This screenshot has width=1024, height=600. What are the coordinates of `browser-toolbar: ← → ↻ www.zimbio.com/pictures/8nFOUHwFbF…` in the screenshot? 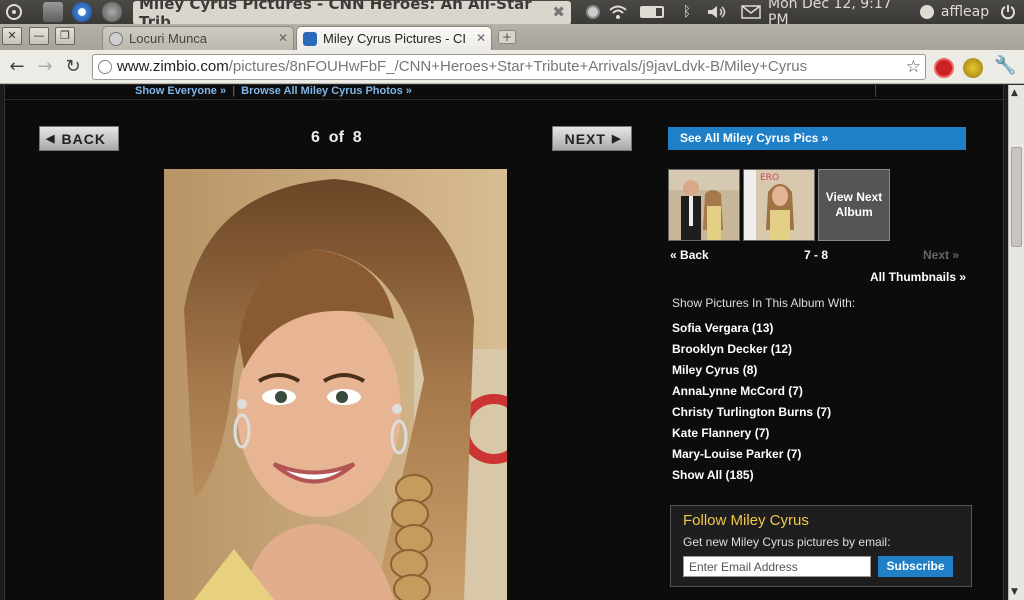 It's located at (512, 67).